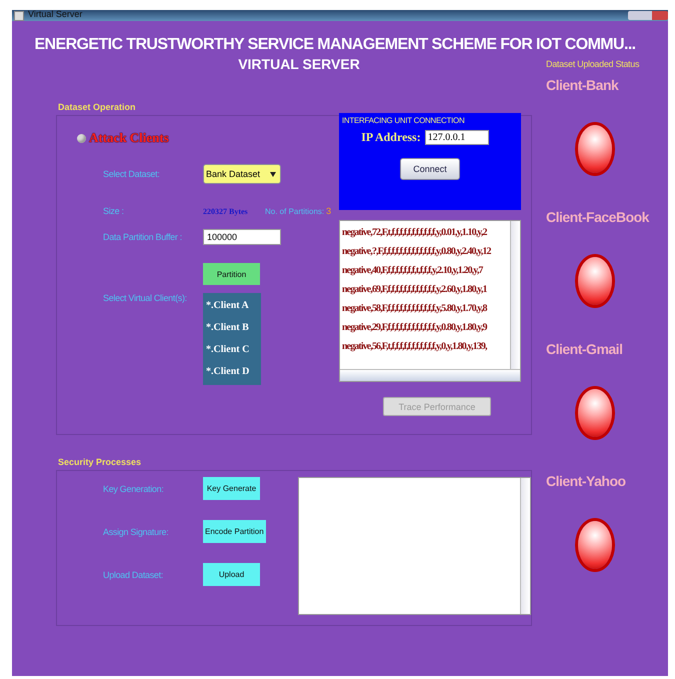 The height and width of the screenshot is (679, 675). I want to click on client-name: Client-Gmail, so click(584, 349).